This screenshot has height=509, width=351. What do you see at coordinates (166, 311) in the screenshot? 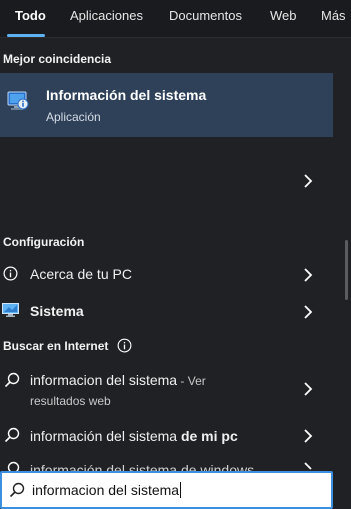
I see `settings-item-system: Sistema` at bounding box center [166, 311].